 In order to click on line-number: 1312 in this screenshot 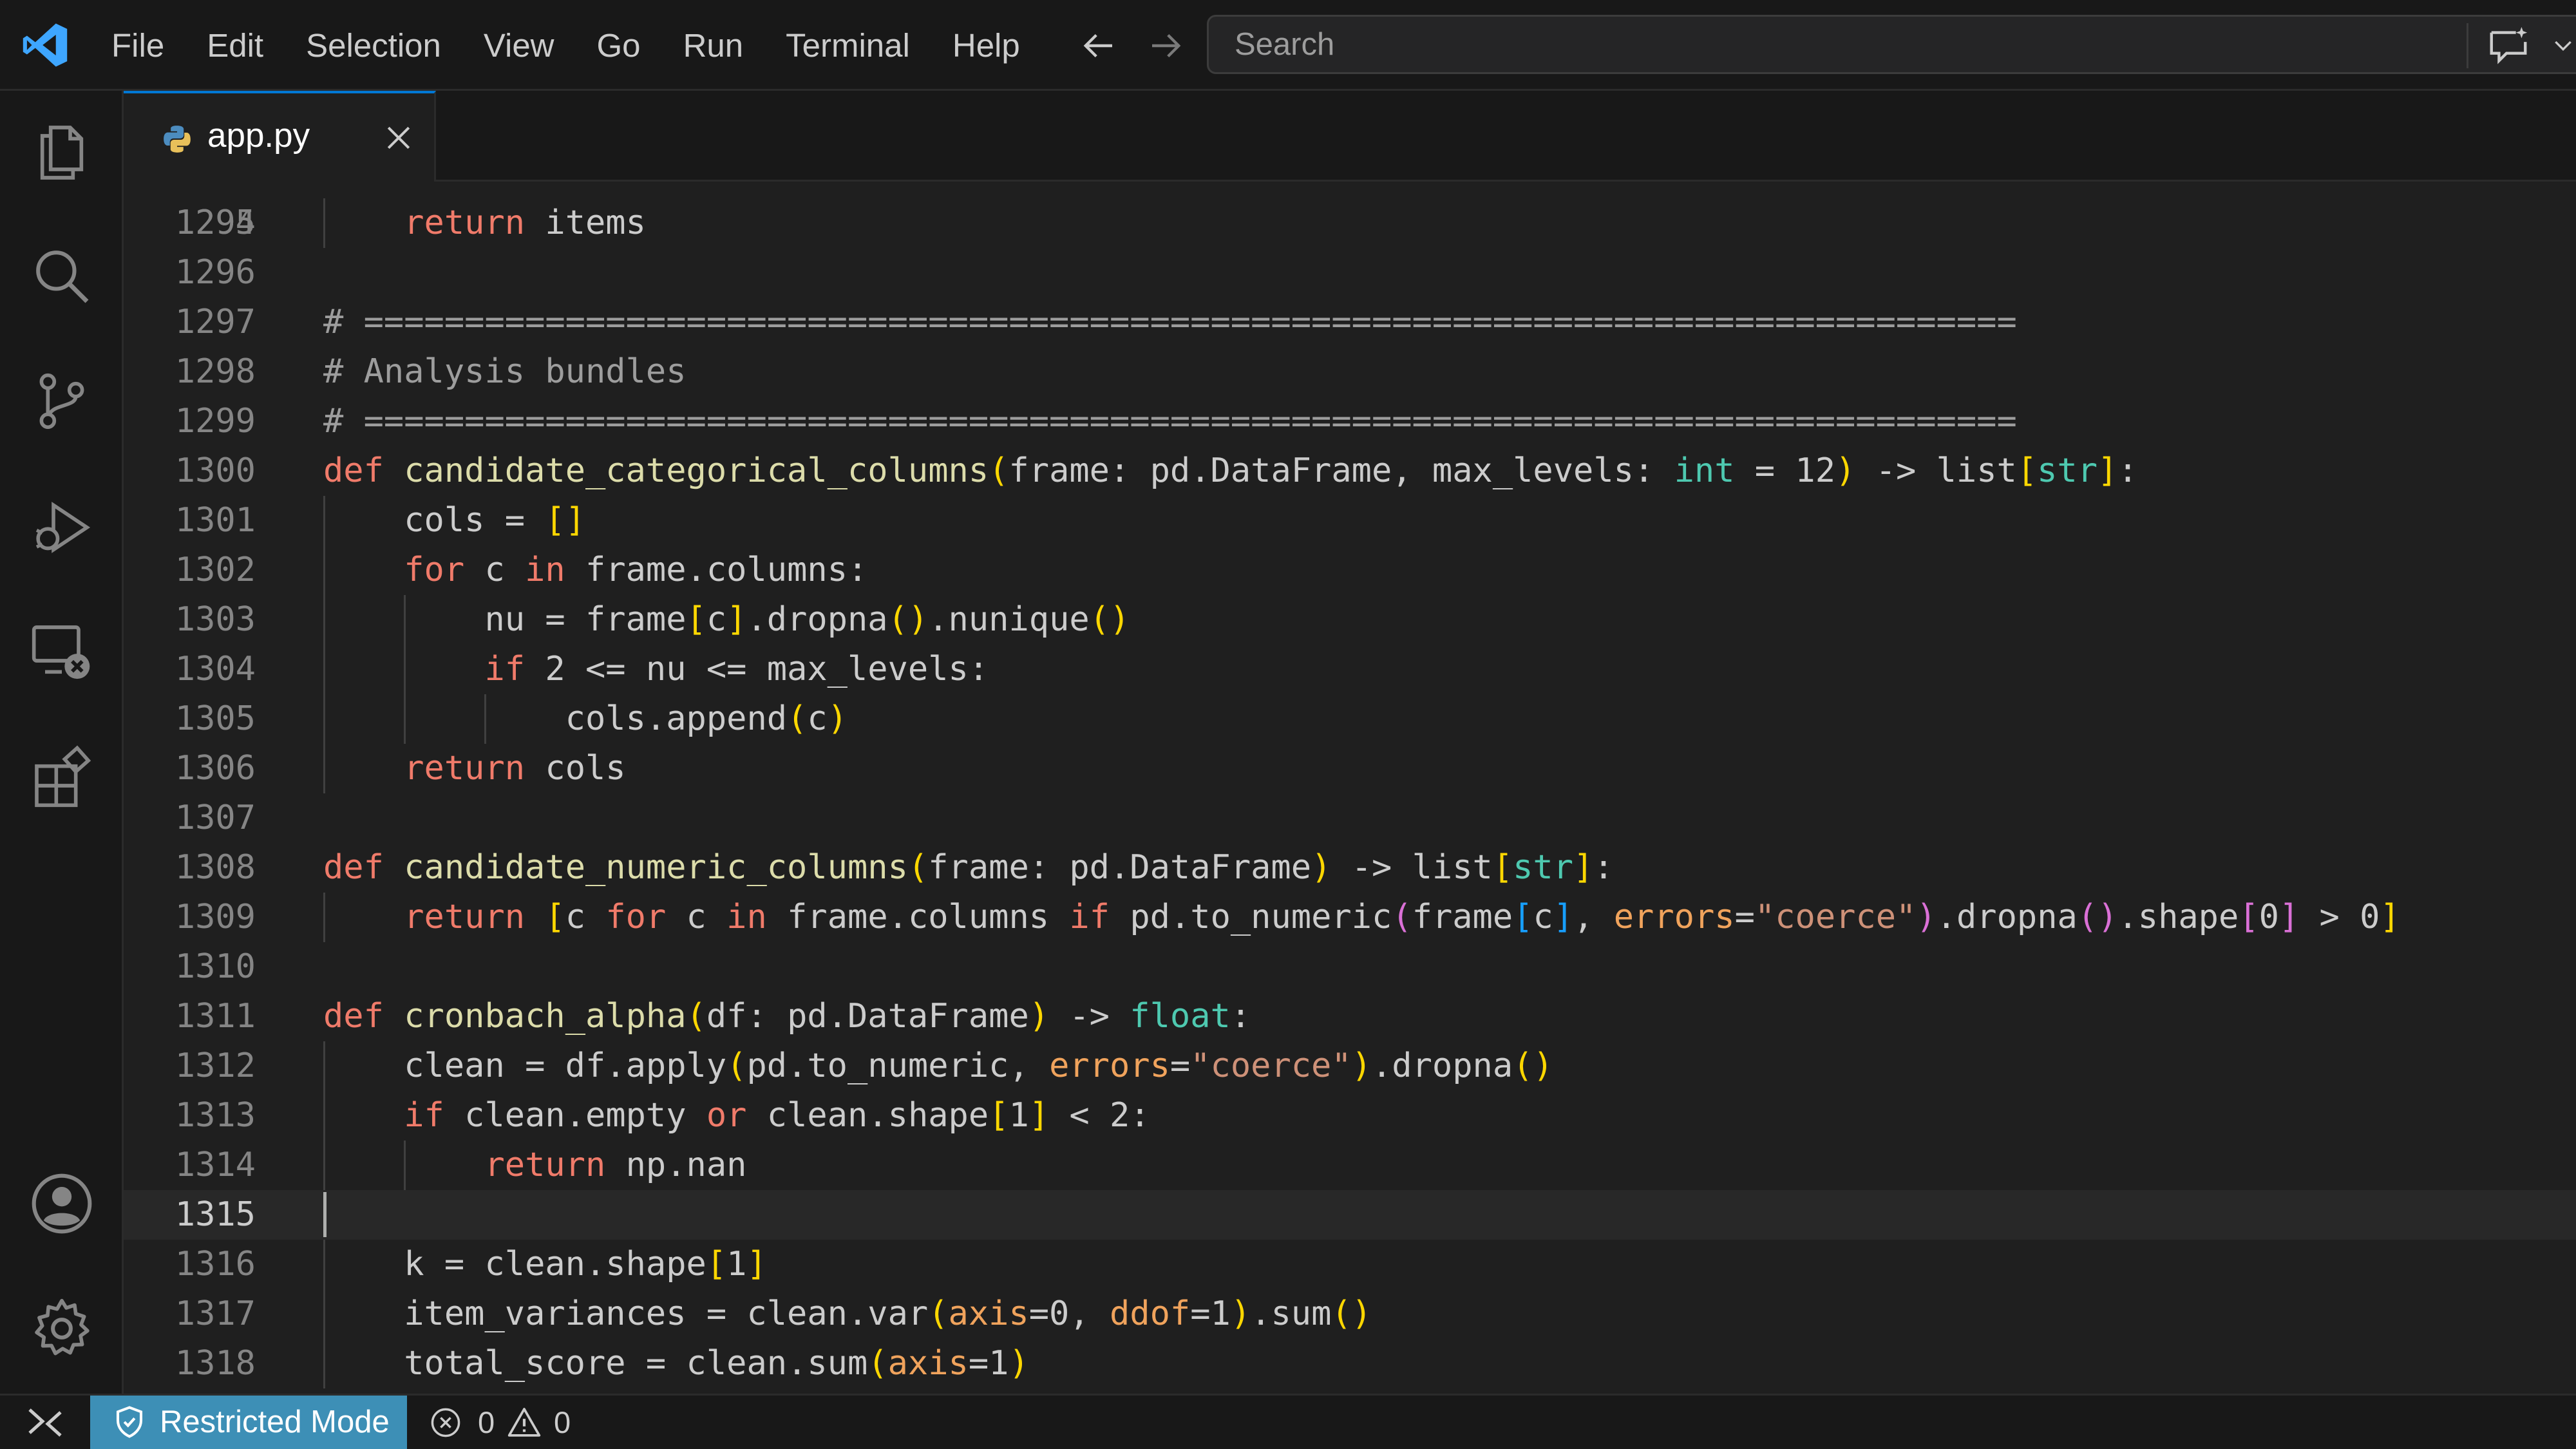, I will do `click(190, 1066)`.